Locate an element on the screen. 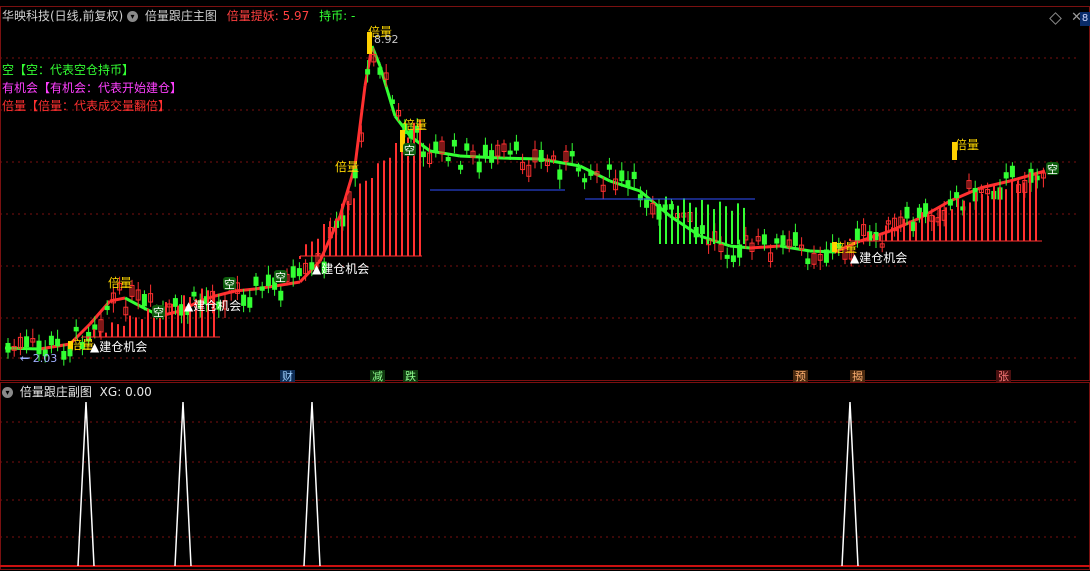  low-price-label: ← 2.03 is located at coordinates (38, 358).